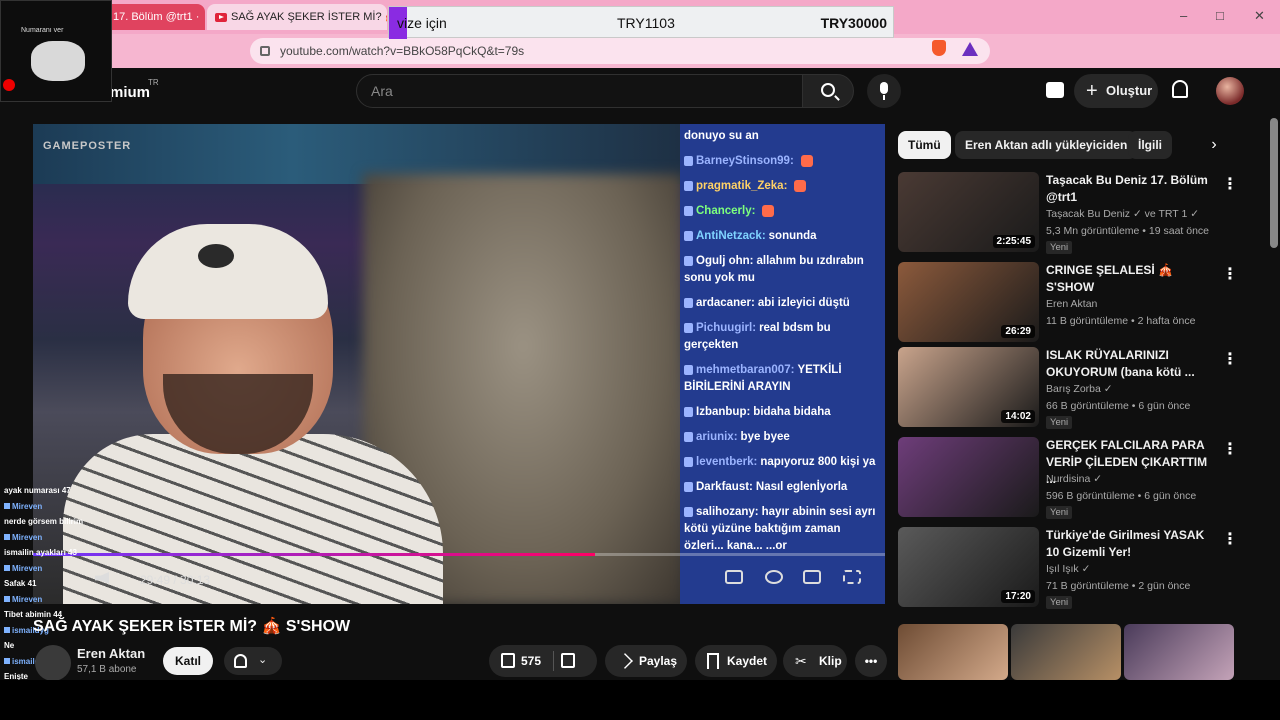 The width and height of the screenshot is (1280, 720). What do you see at coordinates (884, 91) in the screenshot?
I see `voice-search-icon` at bounding box center [884, 91].